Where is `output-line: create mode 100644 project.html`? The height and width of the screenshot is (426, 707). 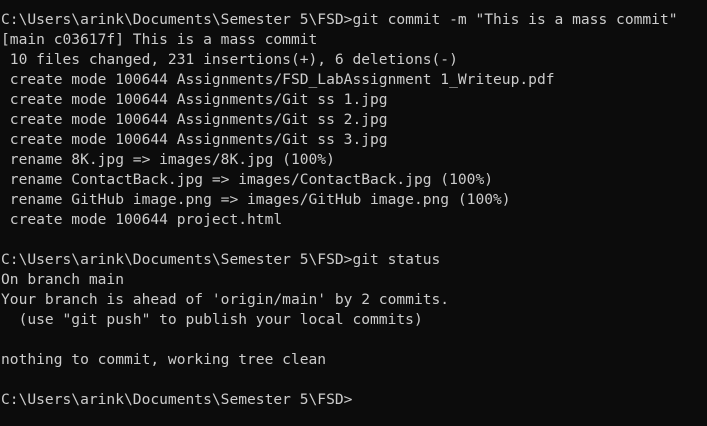 output-line: create mode 100644 project.html is located at coordinates (142, 219).